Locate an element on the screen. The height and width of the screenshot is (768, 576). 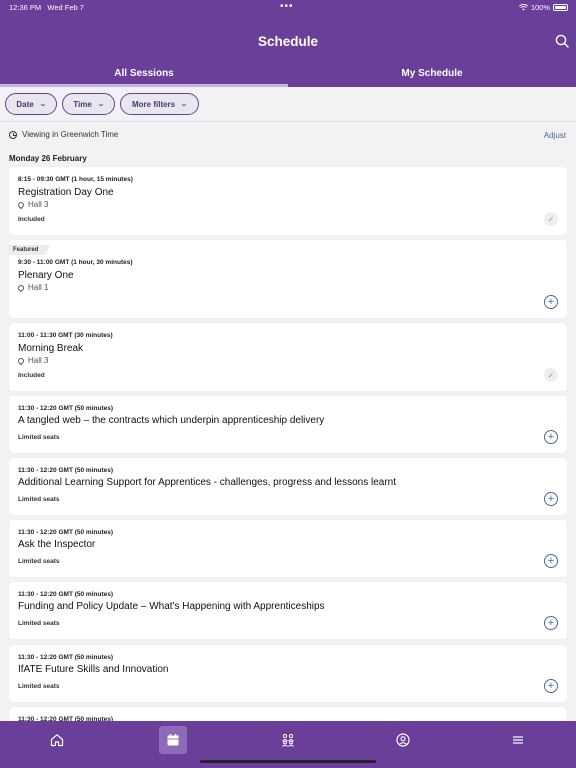
timezone-info: Viewing in Greenwich Time is located at coordinates (63, 134).